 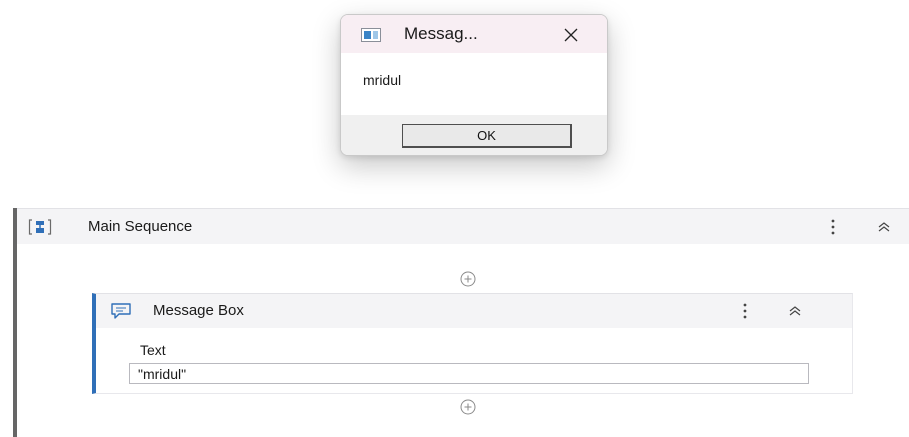 What do you see at coordinates (833, 227) in the screenshot?
I see `sequence-menu-icon` at bounding box center [833, 227].